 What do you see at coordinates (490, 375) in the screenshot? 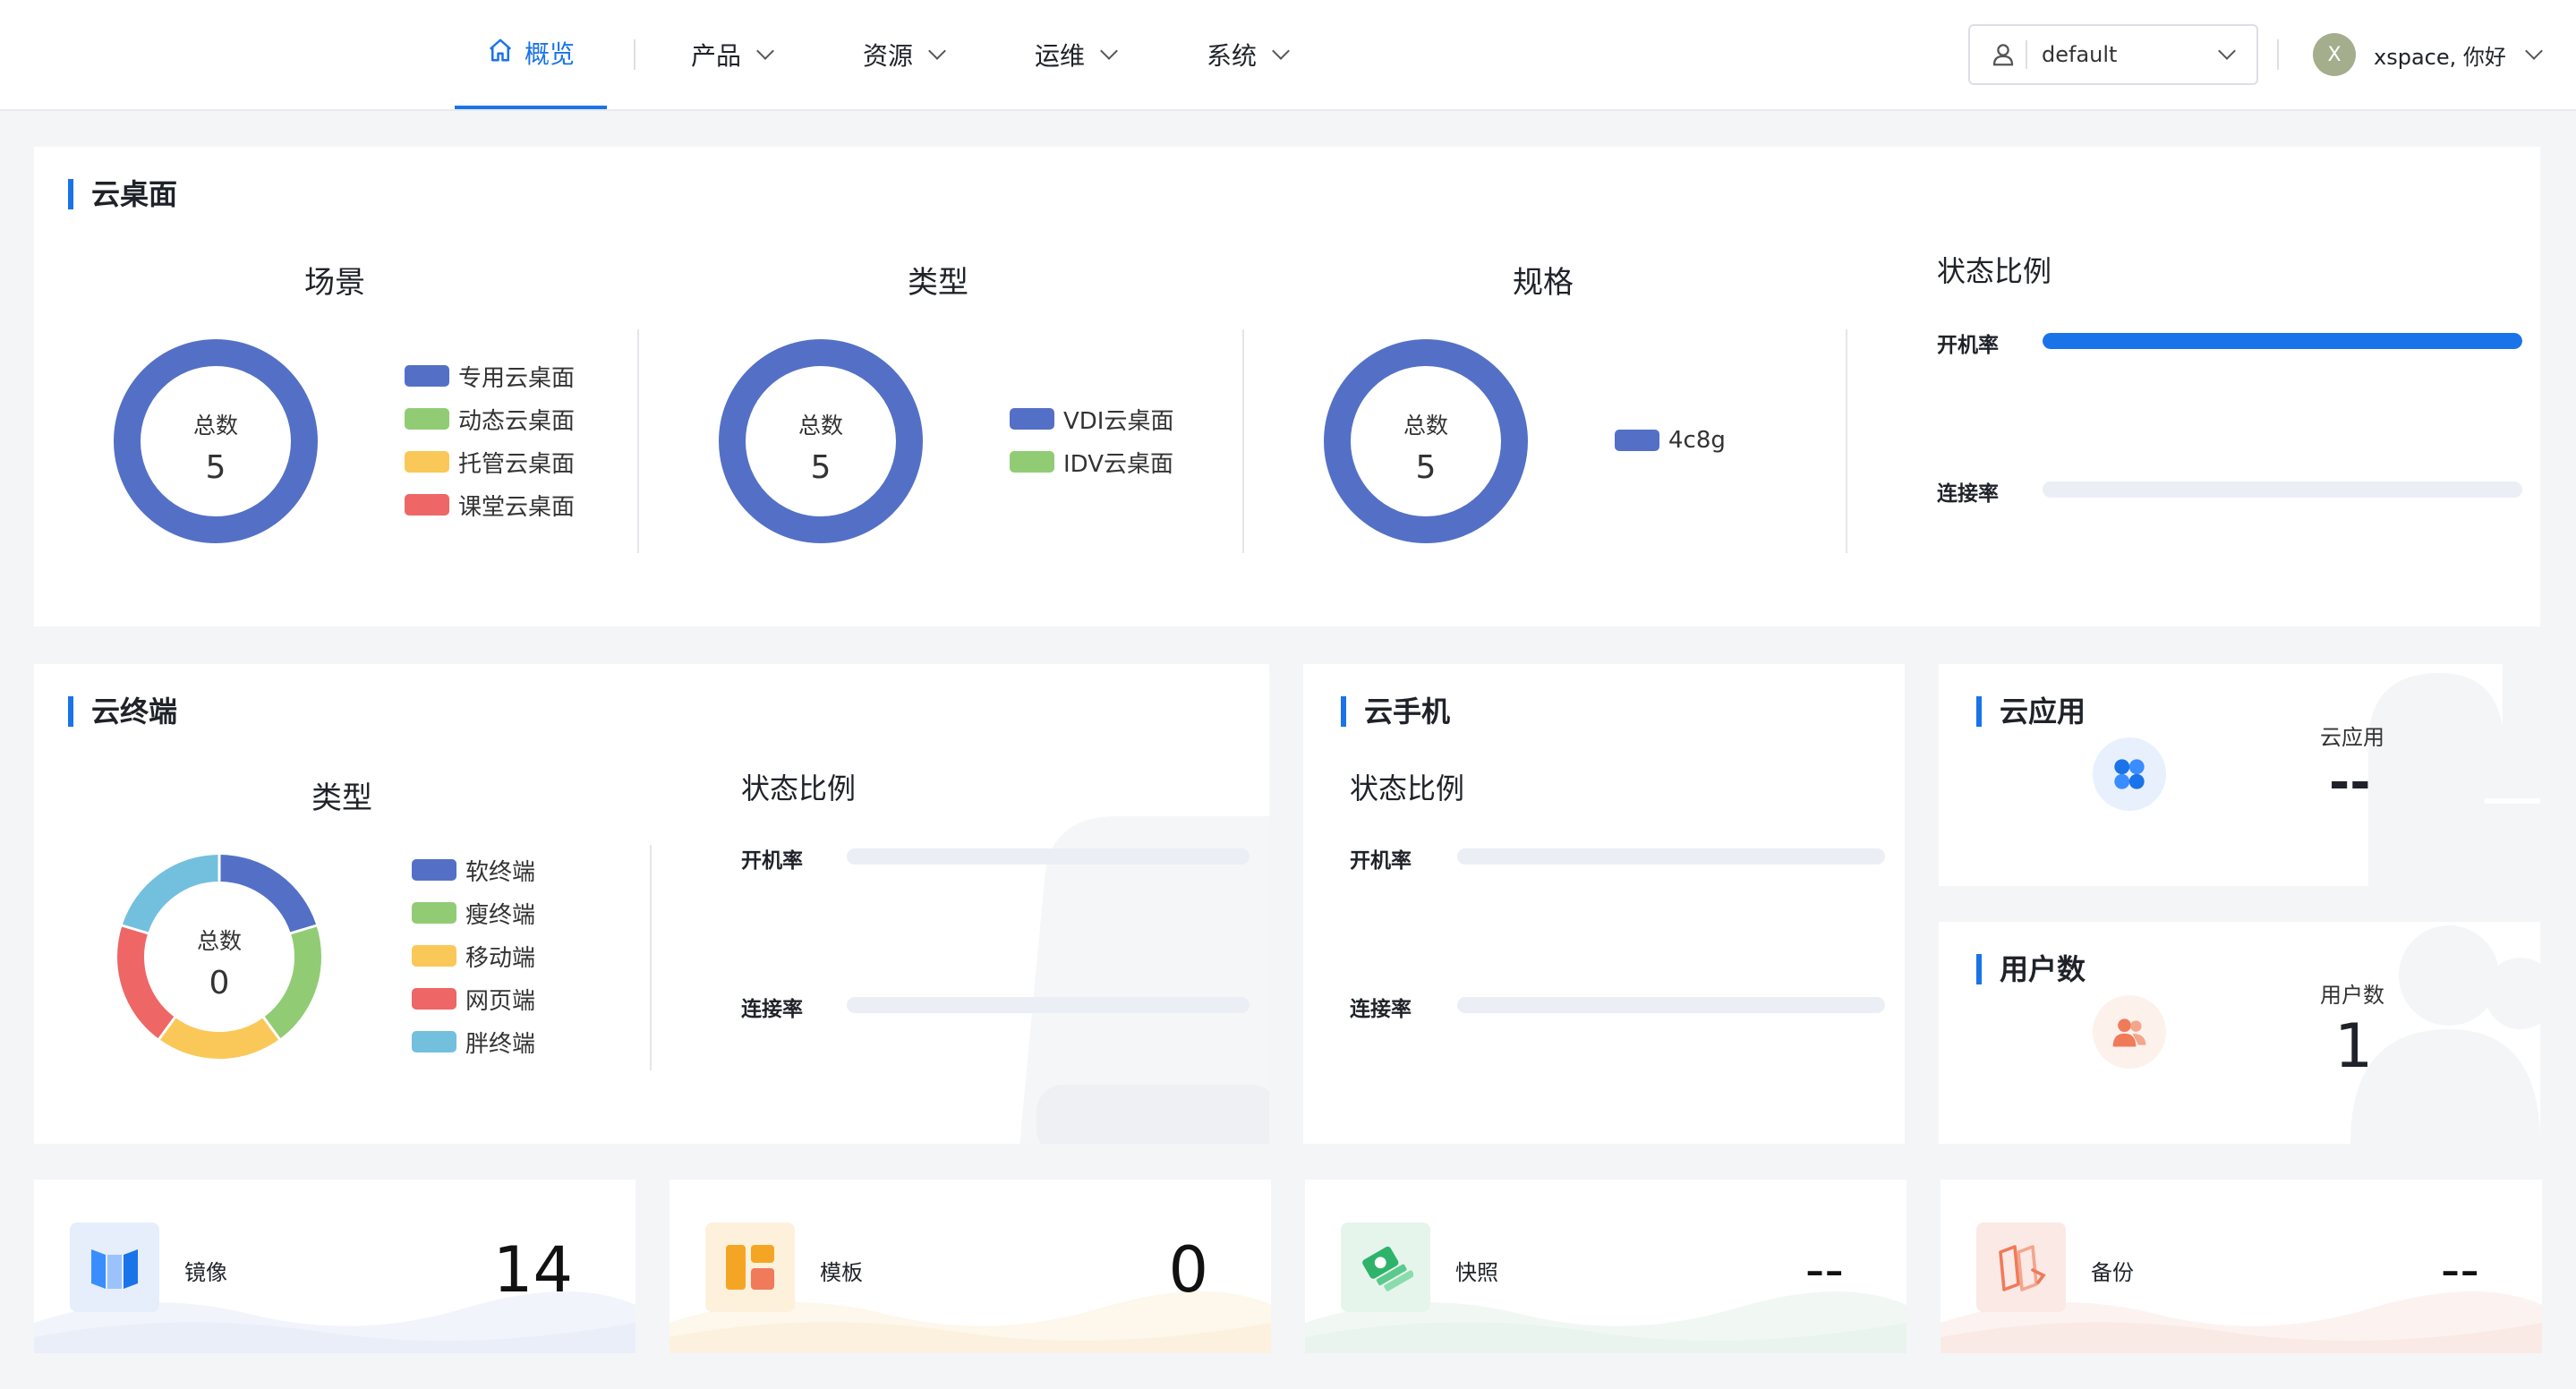
I see `legend-item: 专用云桌面` at bounding box center [490, 375].